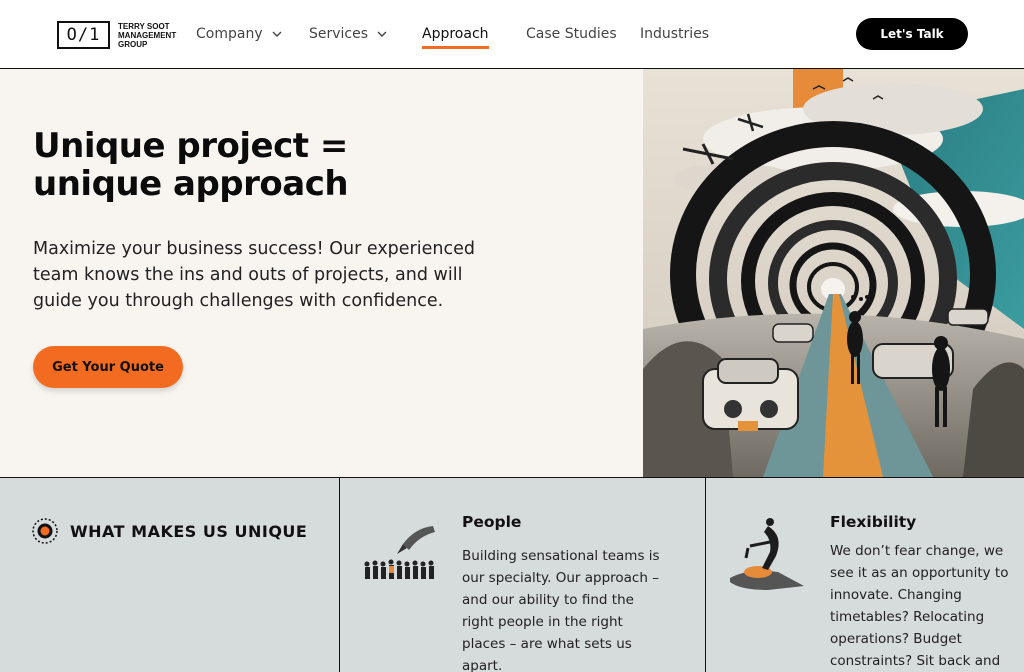 The width and height of the screenshot is (1024, 672). What do you see at coordinates (190, 146) in the screenshot?
I see `hero-title-line: Unique project =` at bounding box center [190, 146].